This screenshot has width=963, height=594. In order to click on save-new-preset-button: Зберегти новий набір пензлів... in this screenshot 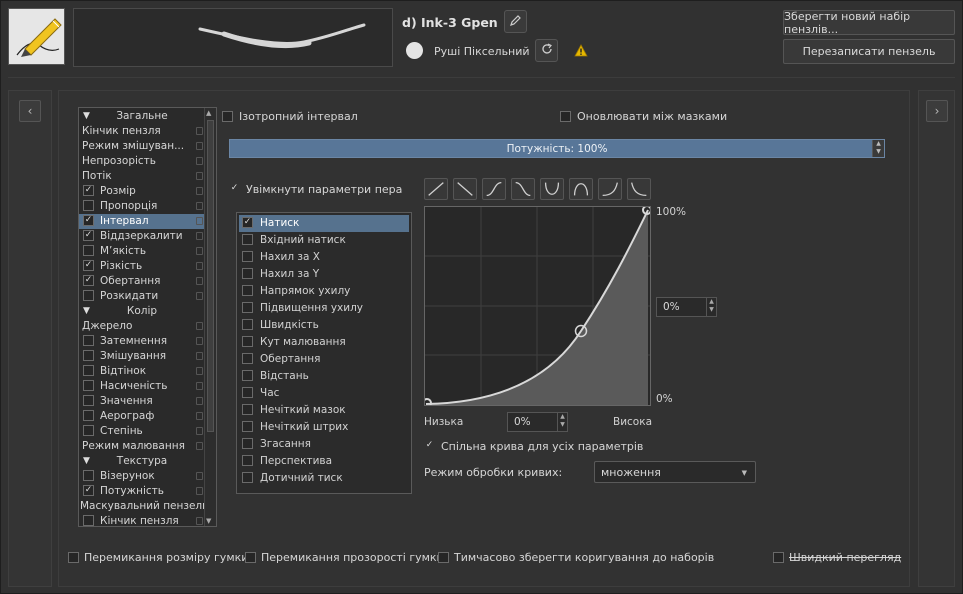, I will do `click(869, 23)`.